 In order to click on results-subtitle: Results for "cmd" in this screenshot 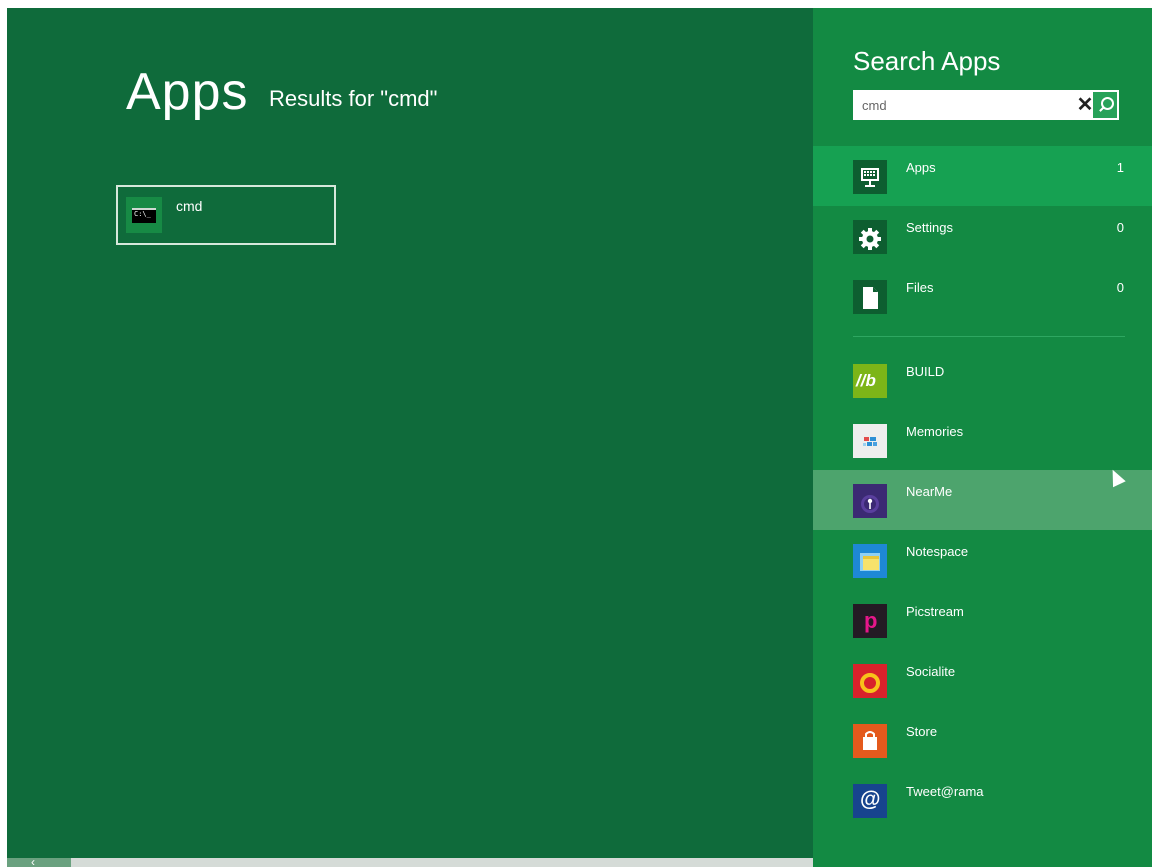, I will do `click(353, 98)`.